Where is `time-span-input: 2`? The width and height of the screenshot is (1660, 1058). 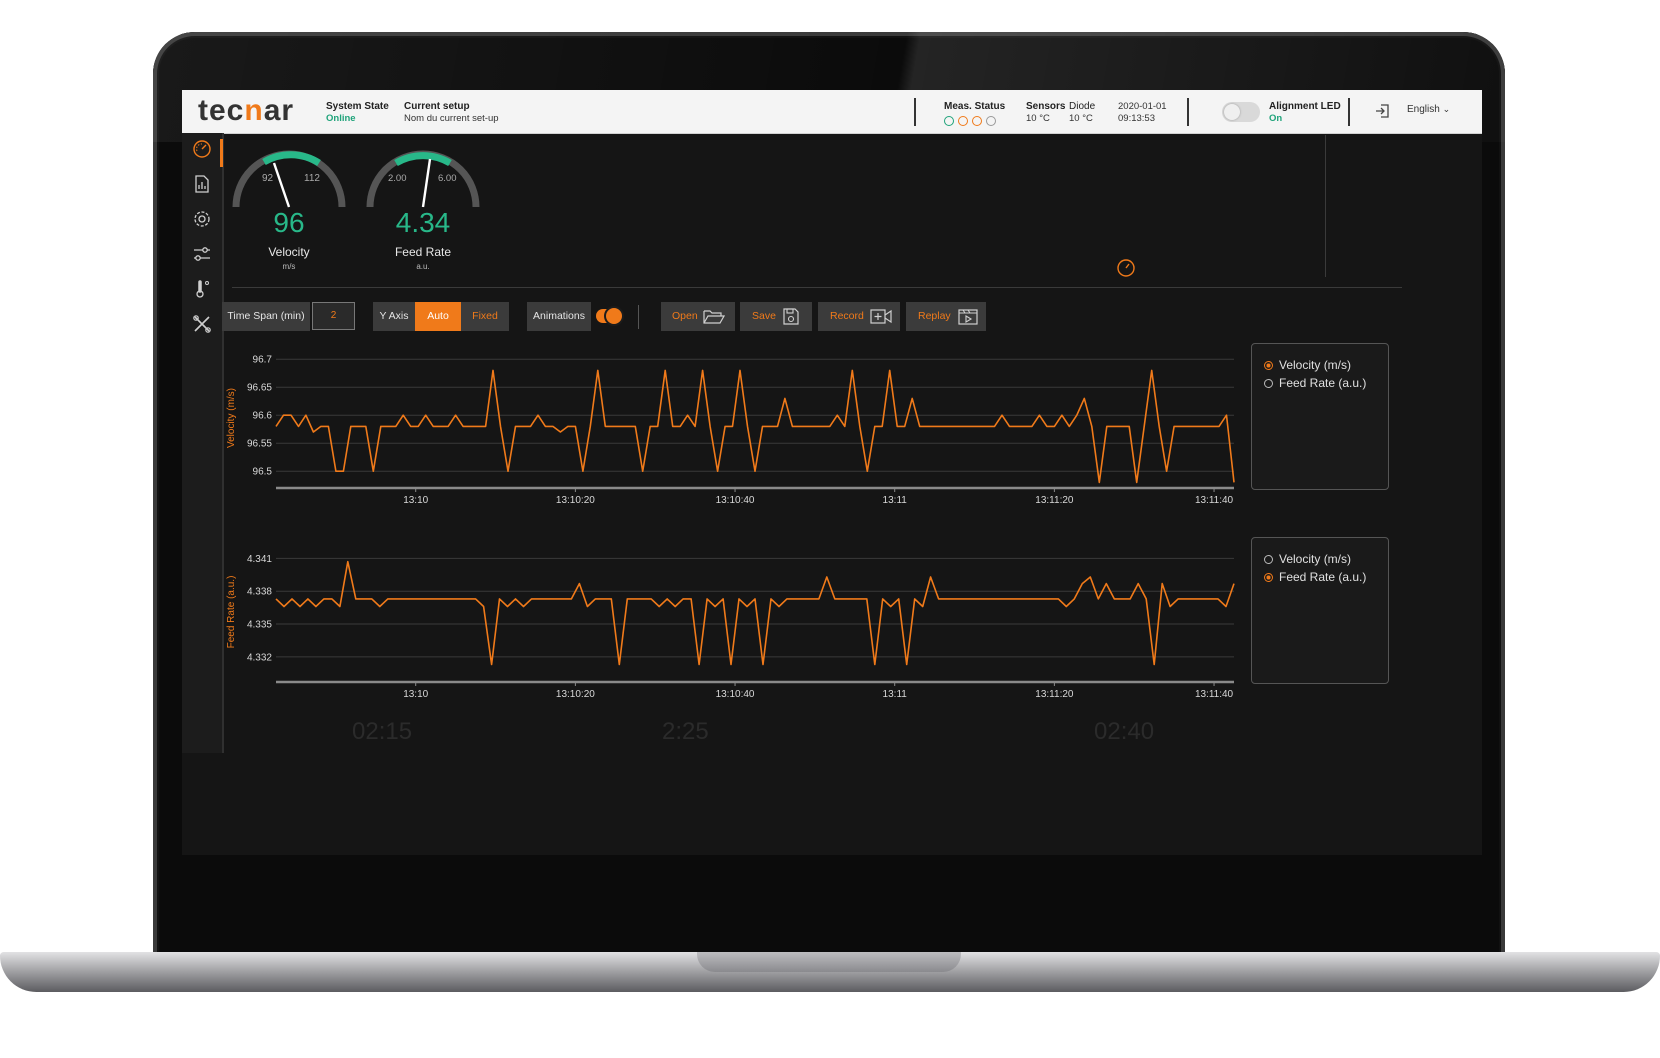
time-span-input: 2 is located at coordinates (333, 316).